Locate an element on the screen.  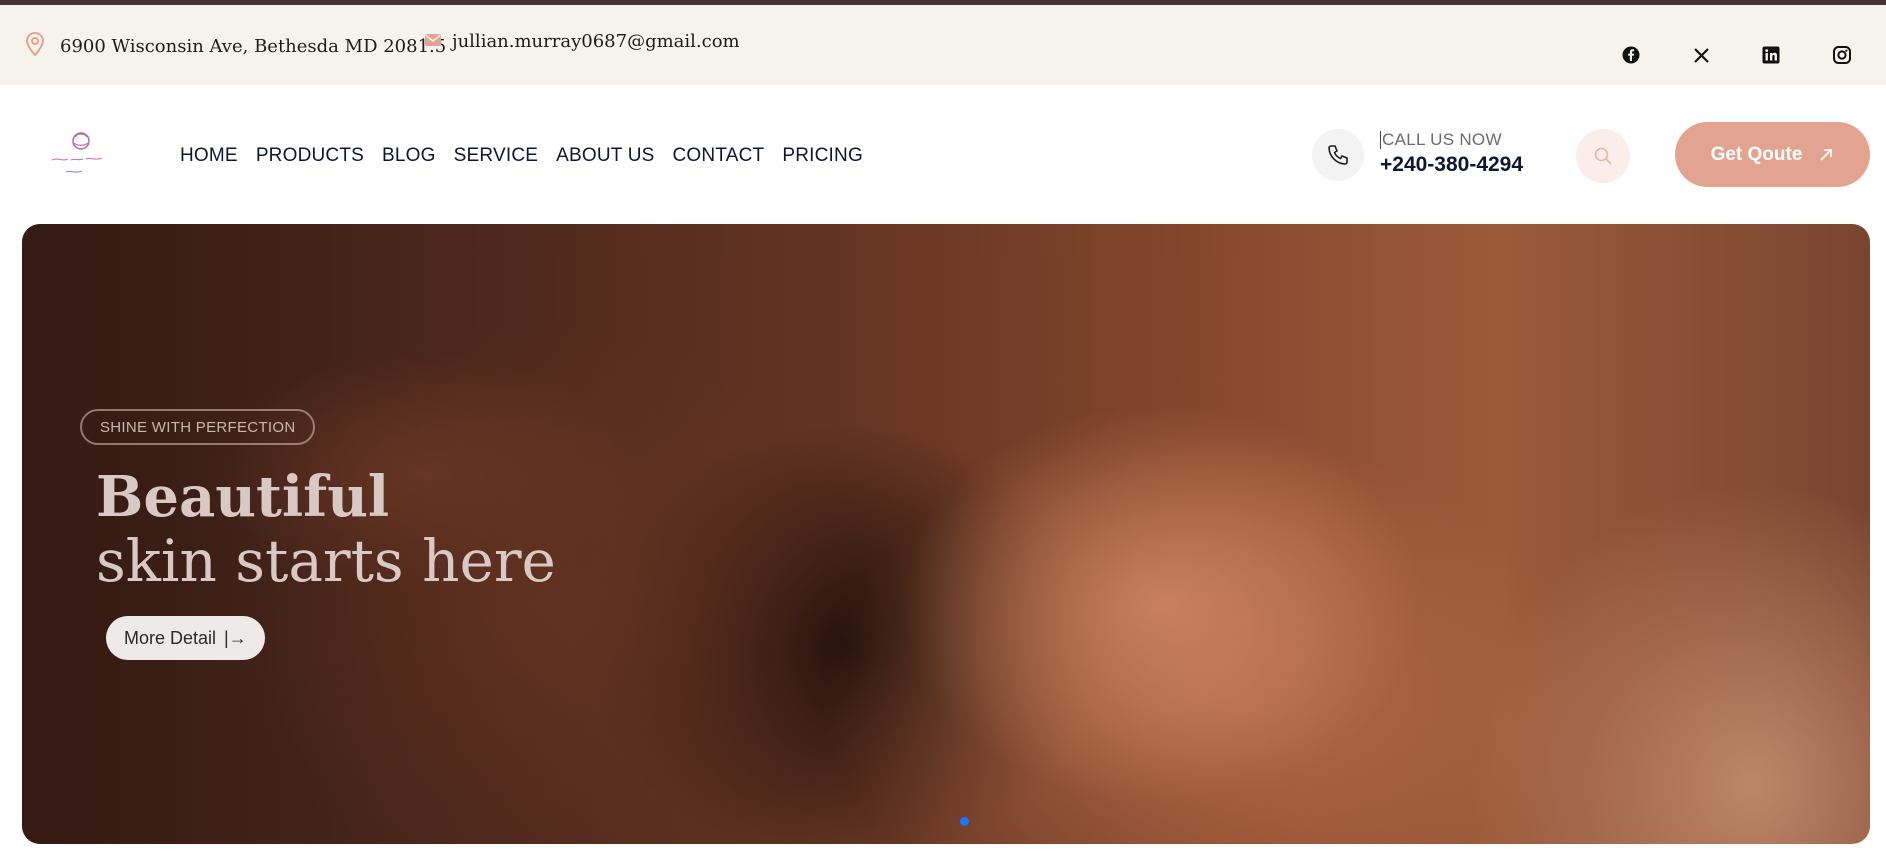
email-info: jullian.murray0687@gmail.com is located at coordinates (582, 41).